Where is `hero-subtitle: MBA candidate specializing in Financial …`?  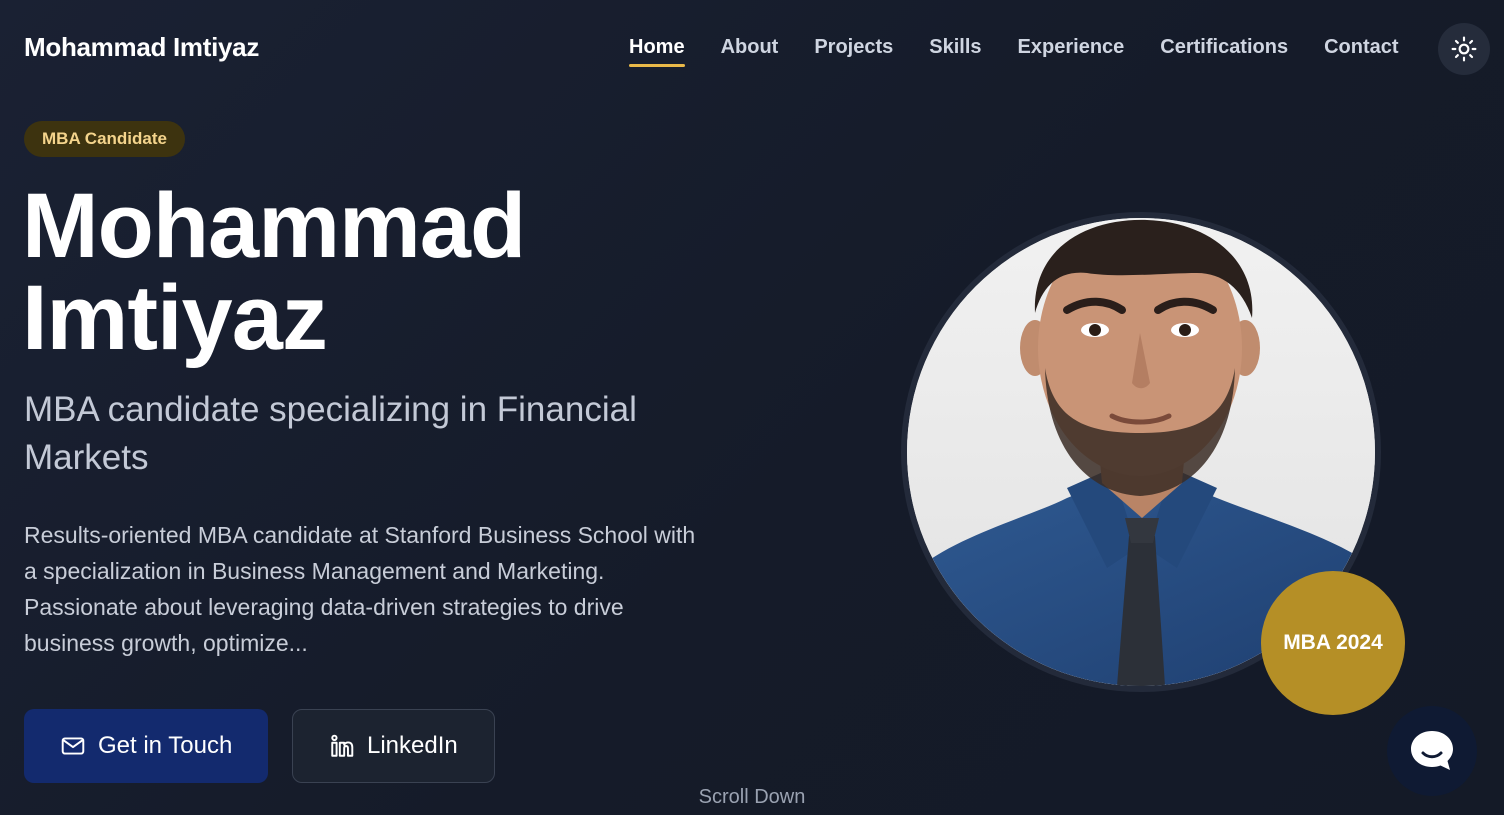 hero-subtitle: MBA candidate specializing in Financial … is located at coordinates (330, 433).